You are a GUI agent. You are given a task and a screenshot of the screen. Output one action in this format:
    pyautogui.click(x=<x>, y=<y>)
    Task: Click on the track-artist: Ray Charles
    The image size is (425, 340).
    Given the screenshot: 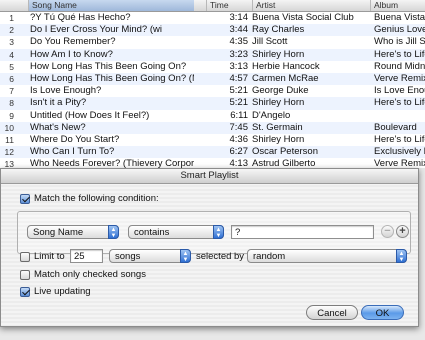 What is the action you would take?
    pyautogui.click(x=278, y=30)
    